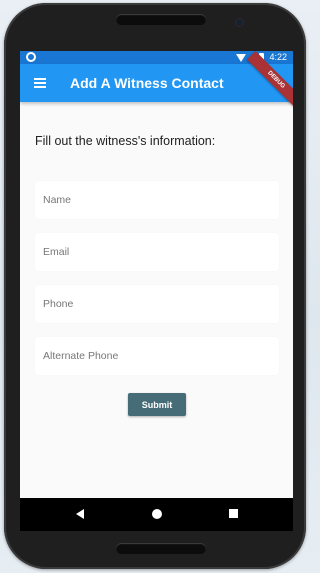  What do you see at coordinates (157, 404) in the screenshot?
I see `submit-button: Submit` at bounding box center [157, 404].